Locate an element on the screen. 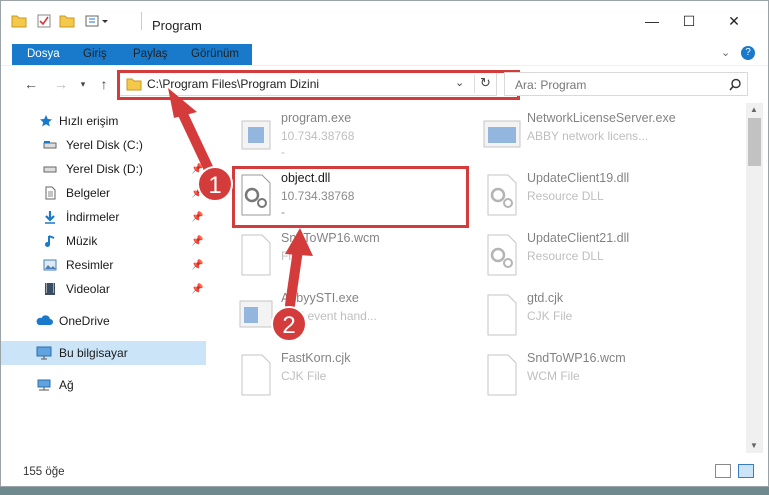 This screenshot has height=495, width=769. music-icon is located at coordinates (50, 241).